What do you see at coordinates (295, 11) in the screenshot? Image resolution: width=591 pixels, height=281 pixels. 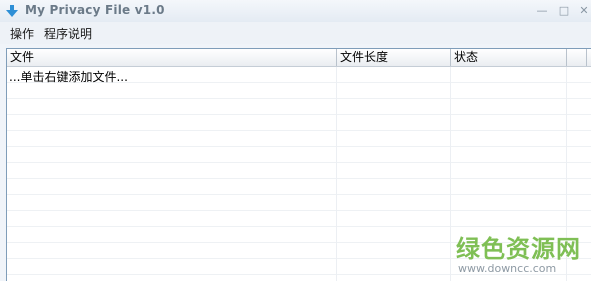 I see `title-bar: My Privacy File v1.0 — □ ✕` at bounding box center [295, 11].